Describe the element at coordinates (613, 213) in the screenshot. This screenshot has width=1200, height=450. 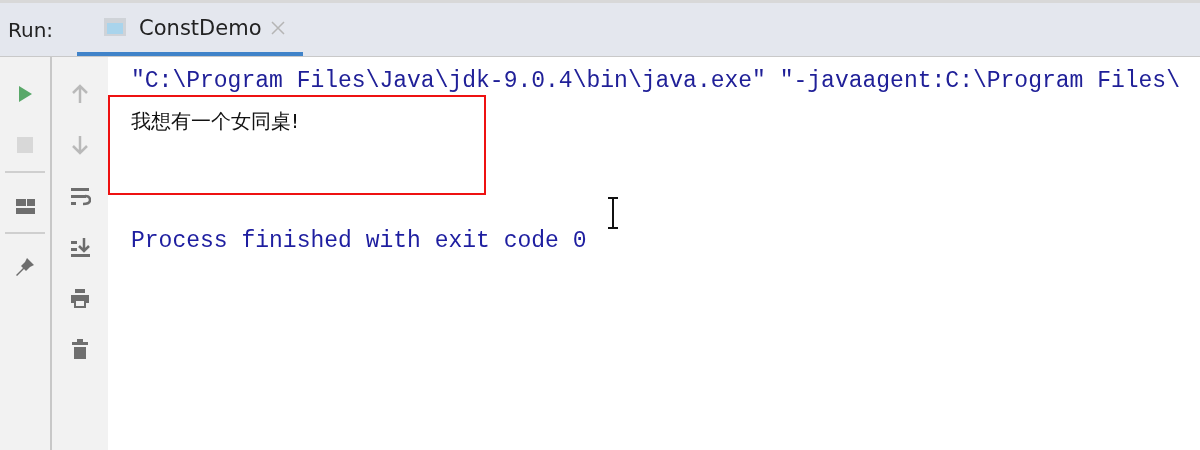
I see `text-cursor-icon` at that location.